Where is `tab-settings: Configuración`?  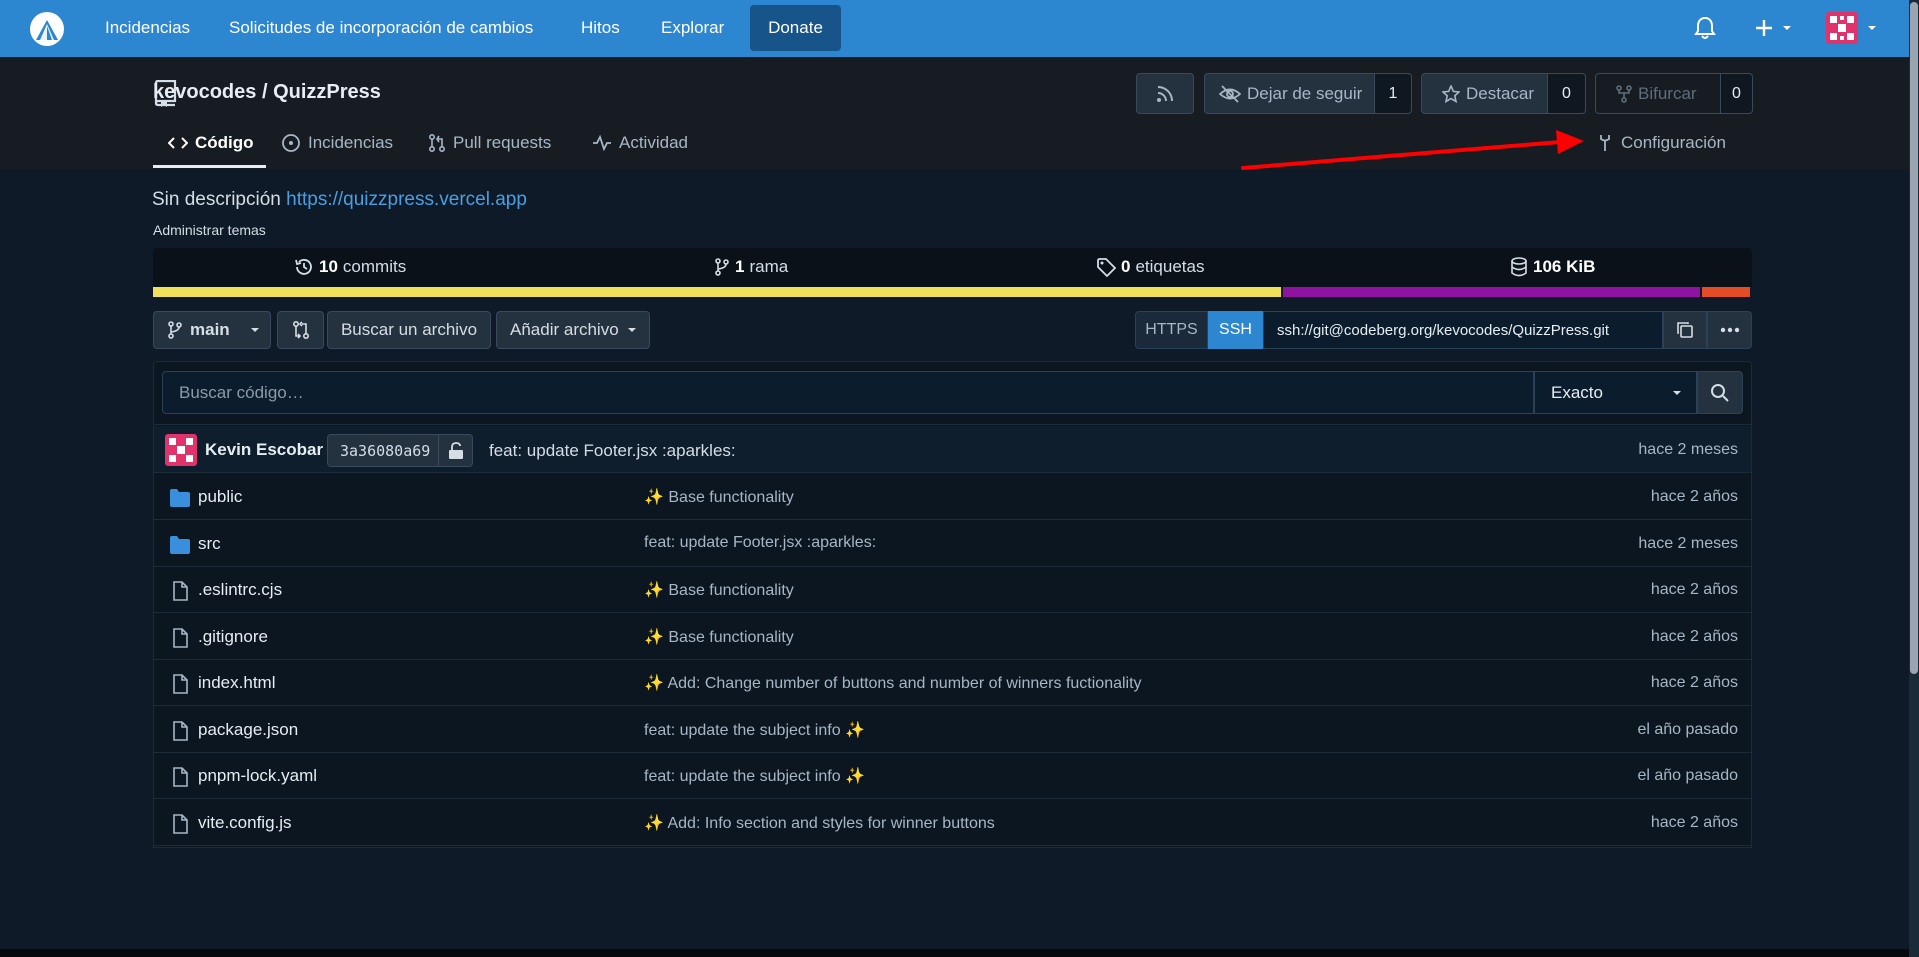
tab-settings: Configuración is located at coordinates (1661, 143).